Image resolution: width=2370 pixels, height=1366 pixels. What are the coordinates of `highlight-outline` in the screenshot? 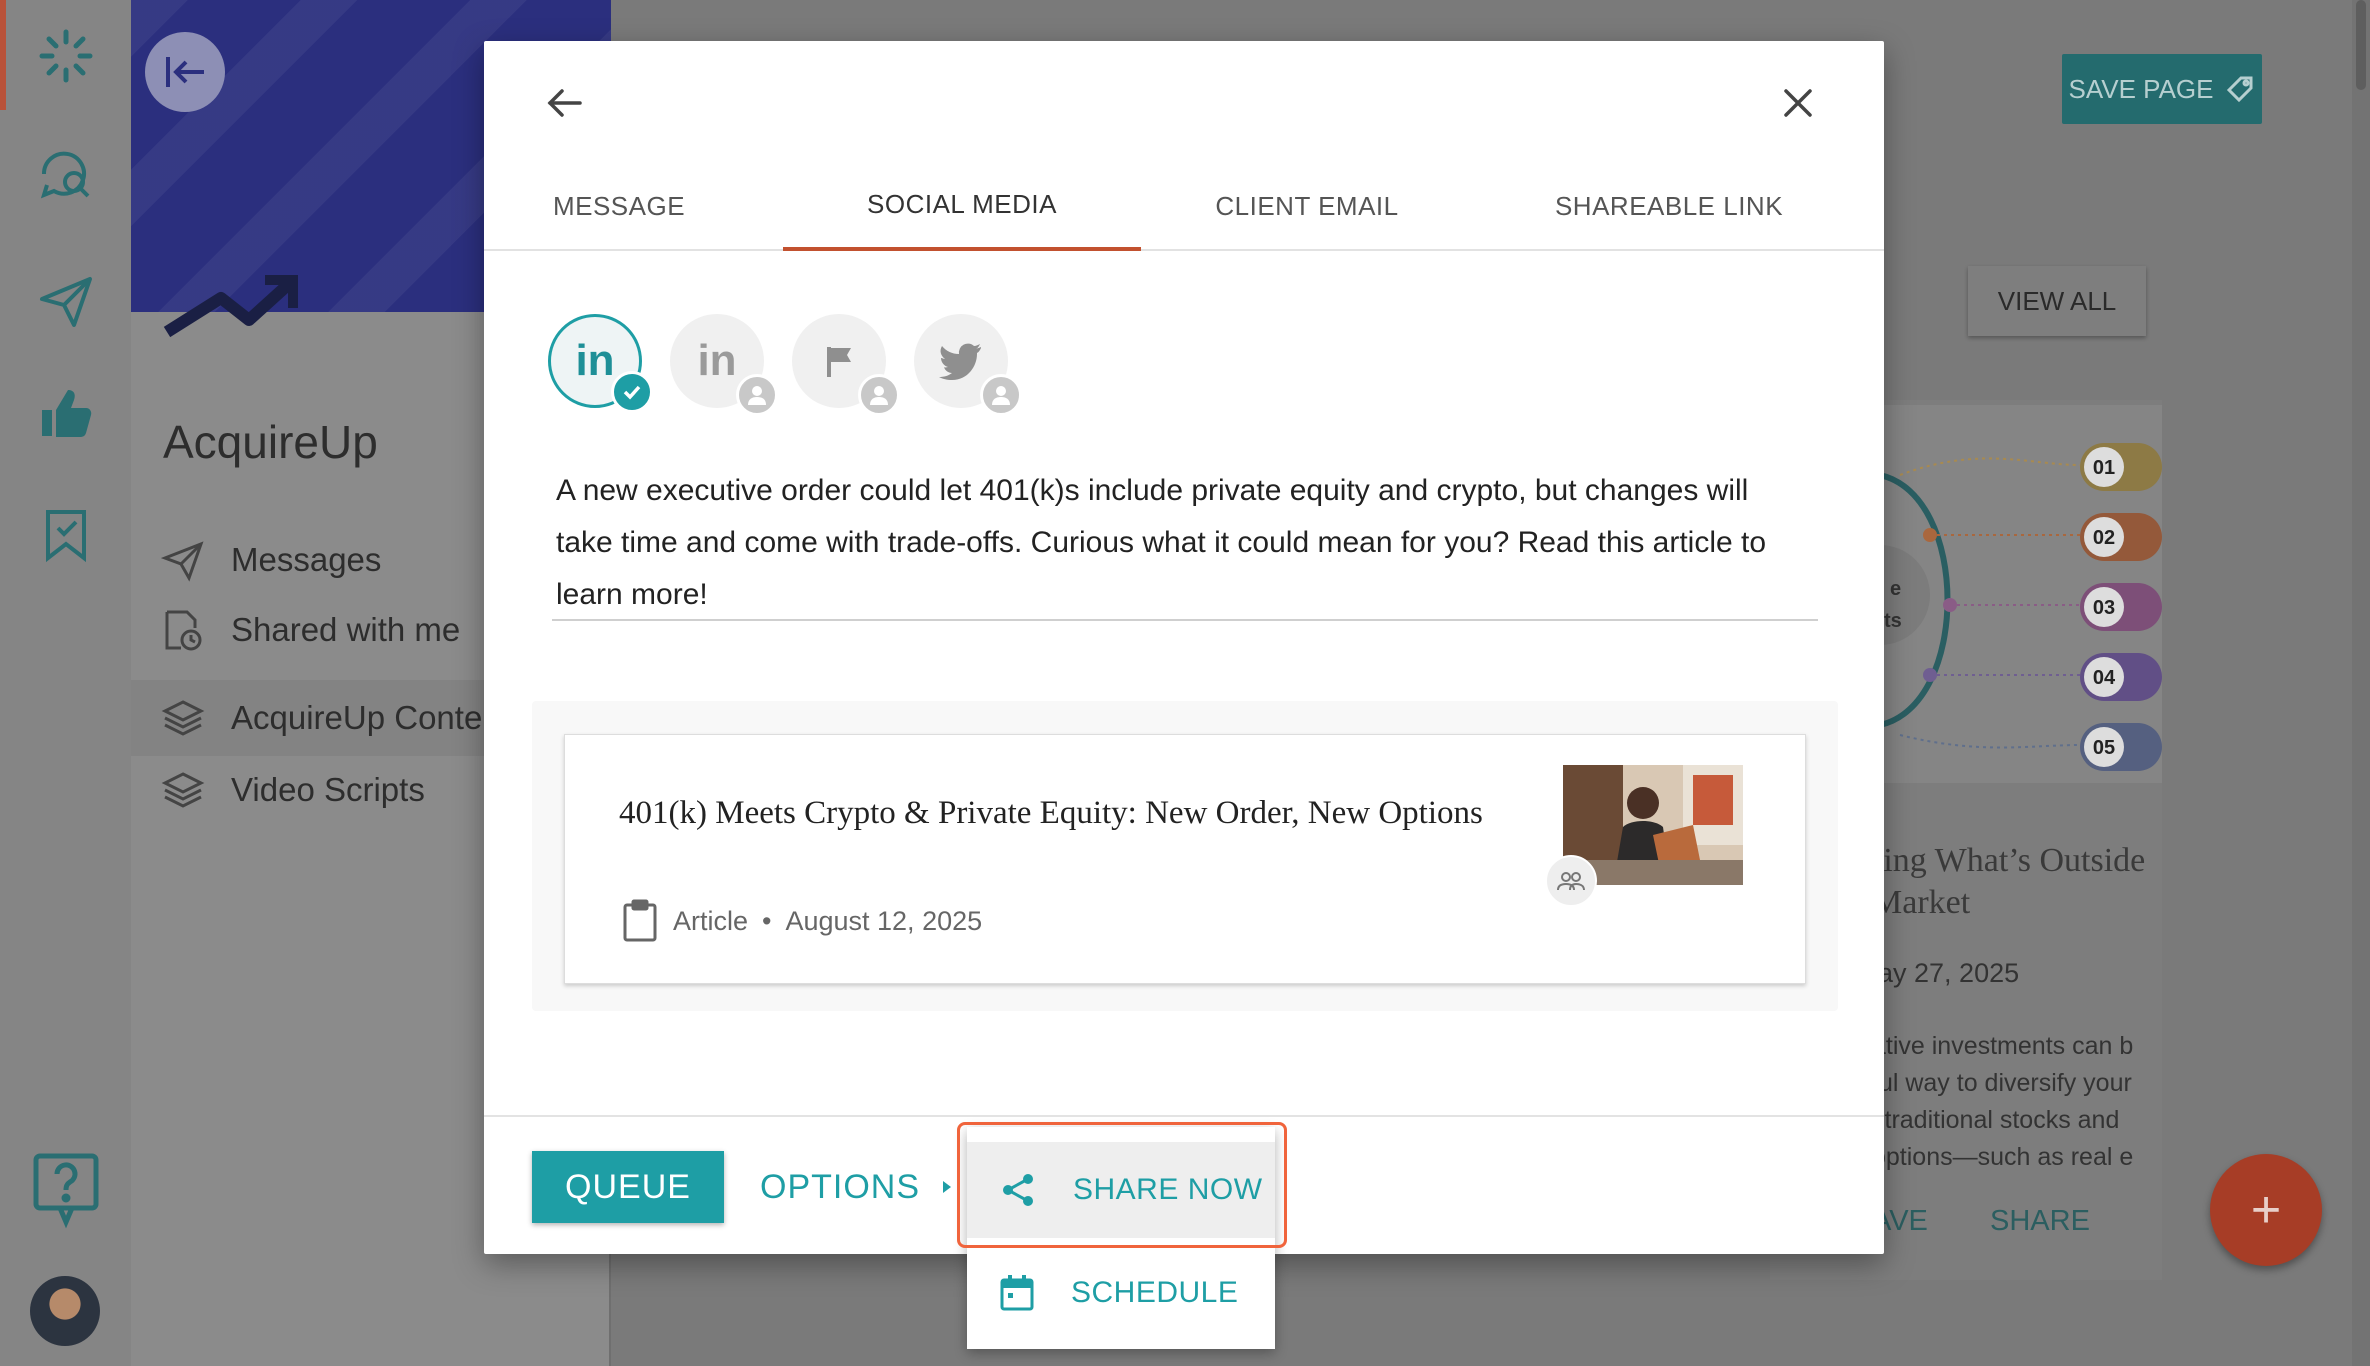 It's located at (1122, 1185).